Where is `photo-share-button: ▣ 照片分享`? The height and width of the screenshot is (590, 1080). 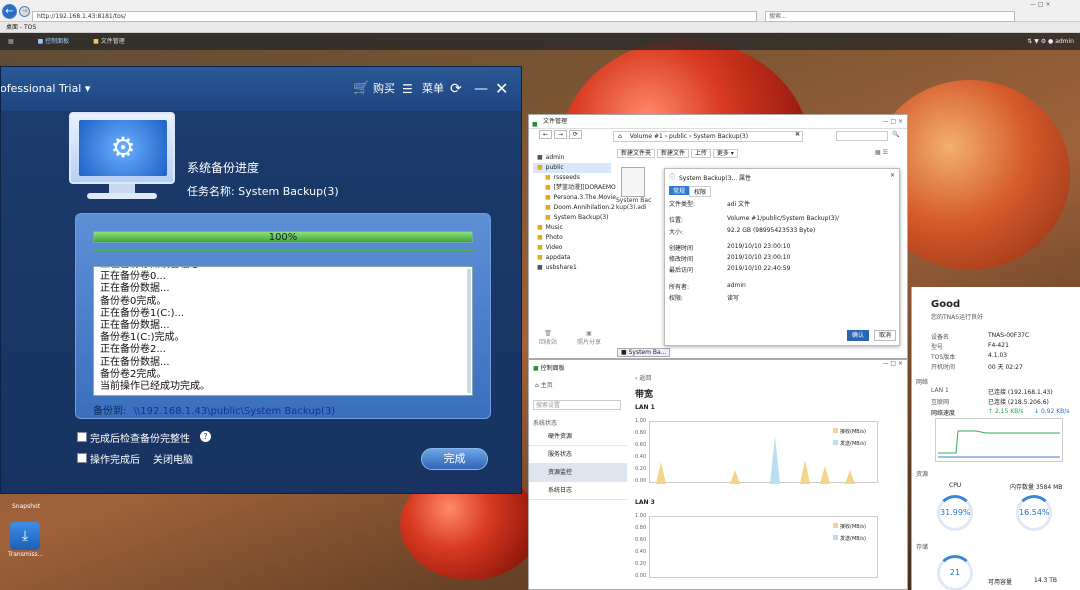 photo-share-button: ▣ 照片分享 is located at coordinates (589, 338).